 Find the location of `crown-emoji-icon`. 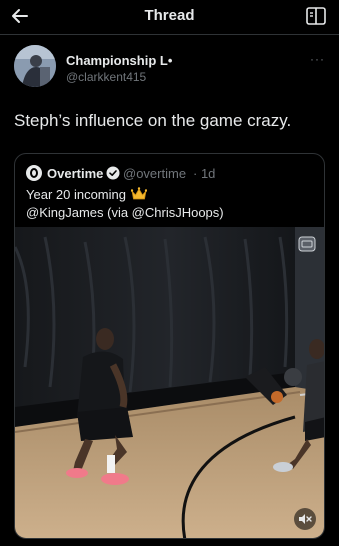

crown-emoji-icon is located at coordinates (139, 193).